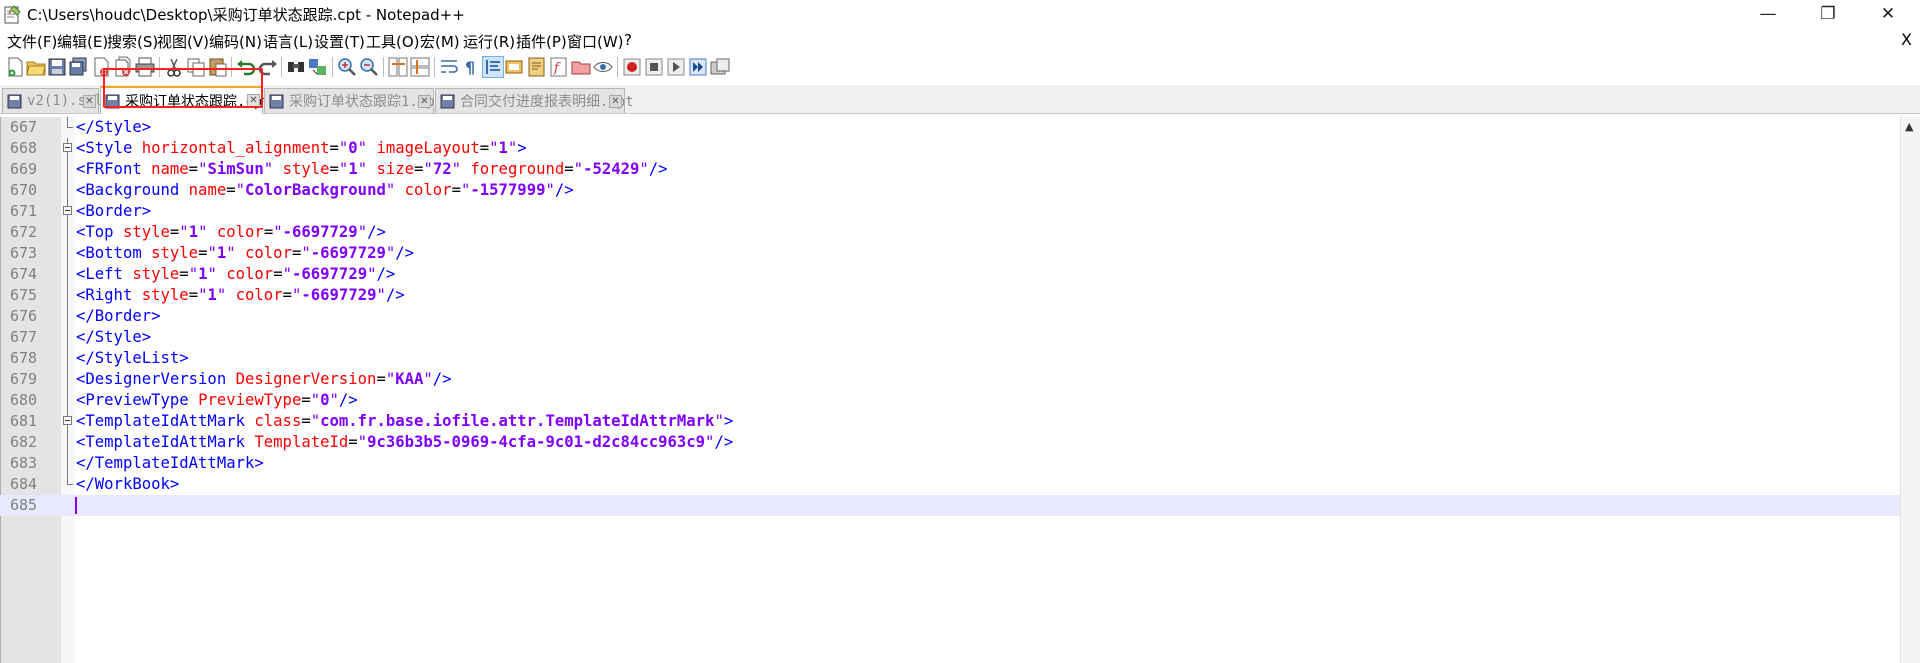  I want to click on line-number: 675, so click(24, 295).